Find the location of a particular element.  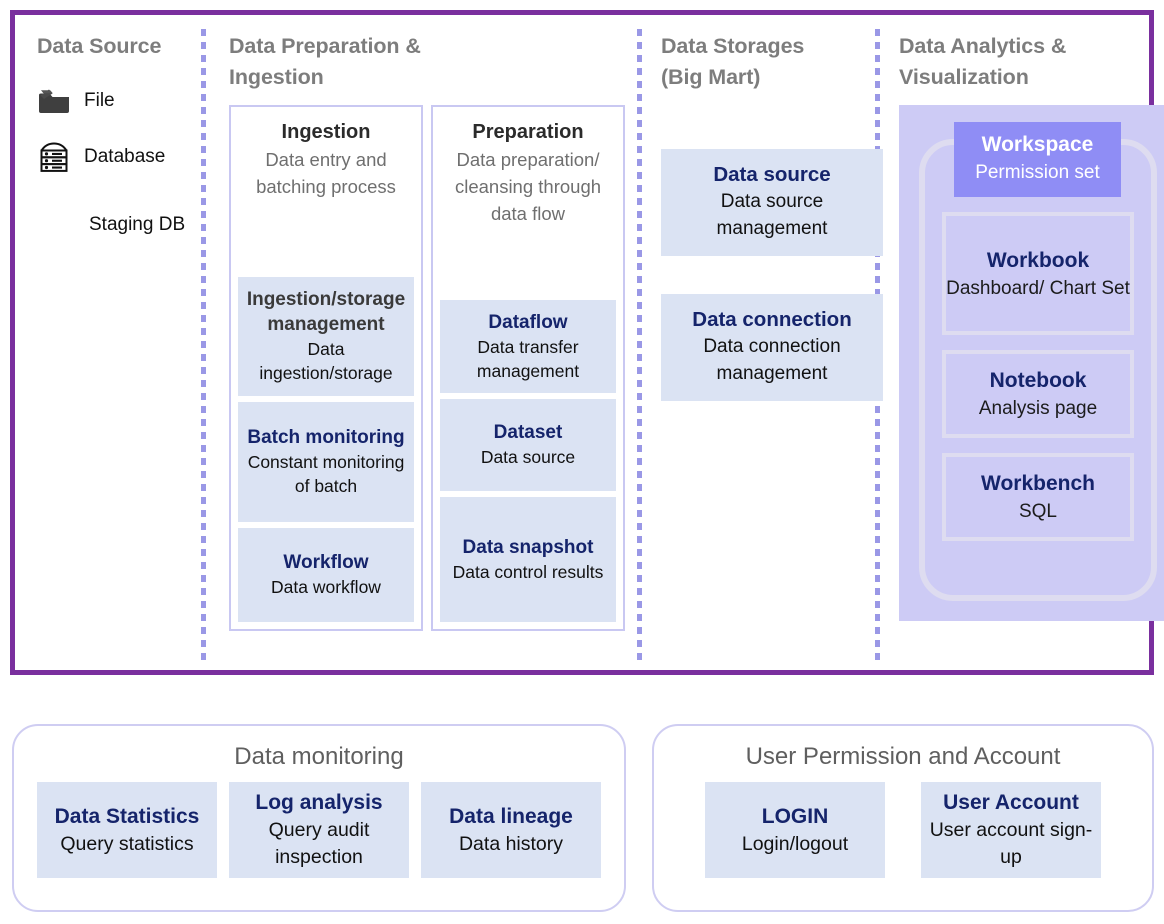

item-title: Workbook is located at coordinates (1038, 260).